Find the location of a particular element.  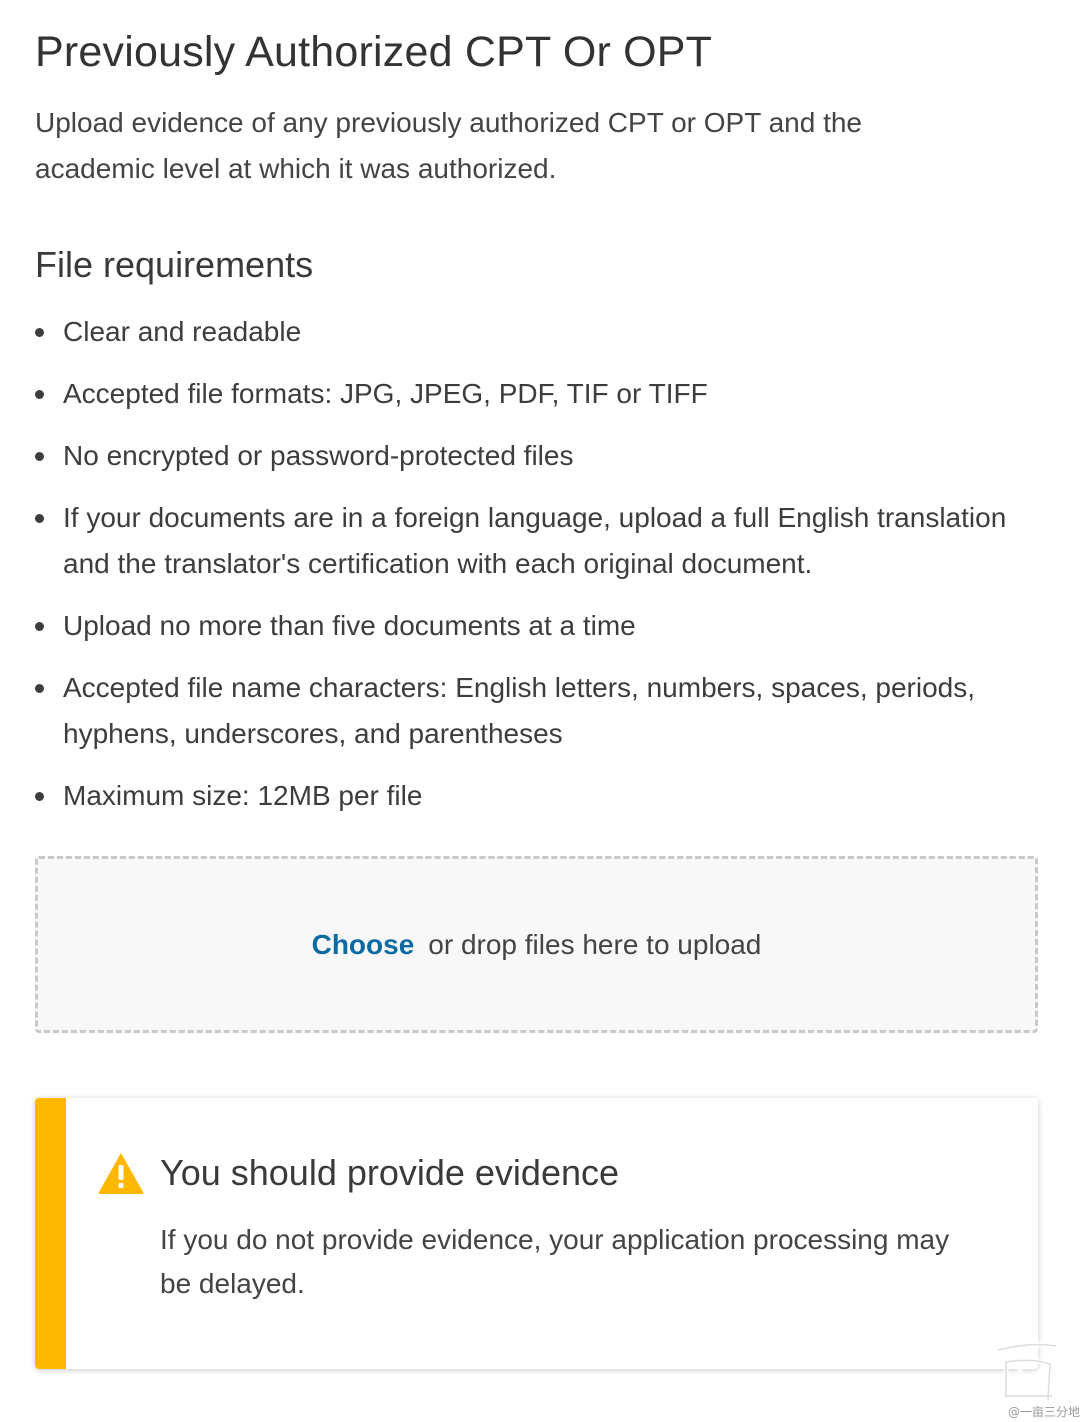

requirements-heading: File requirements is located at coordinates (174, 264).